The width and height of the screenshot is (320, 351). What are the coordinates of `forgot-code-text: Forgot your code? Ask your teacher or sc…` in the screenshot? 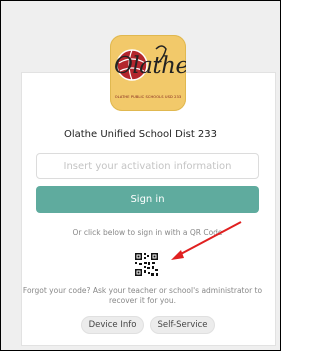 It's located at (142, 295).